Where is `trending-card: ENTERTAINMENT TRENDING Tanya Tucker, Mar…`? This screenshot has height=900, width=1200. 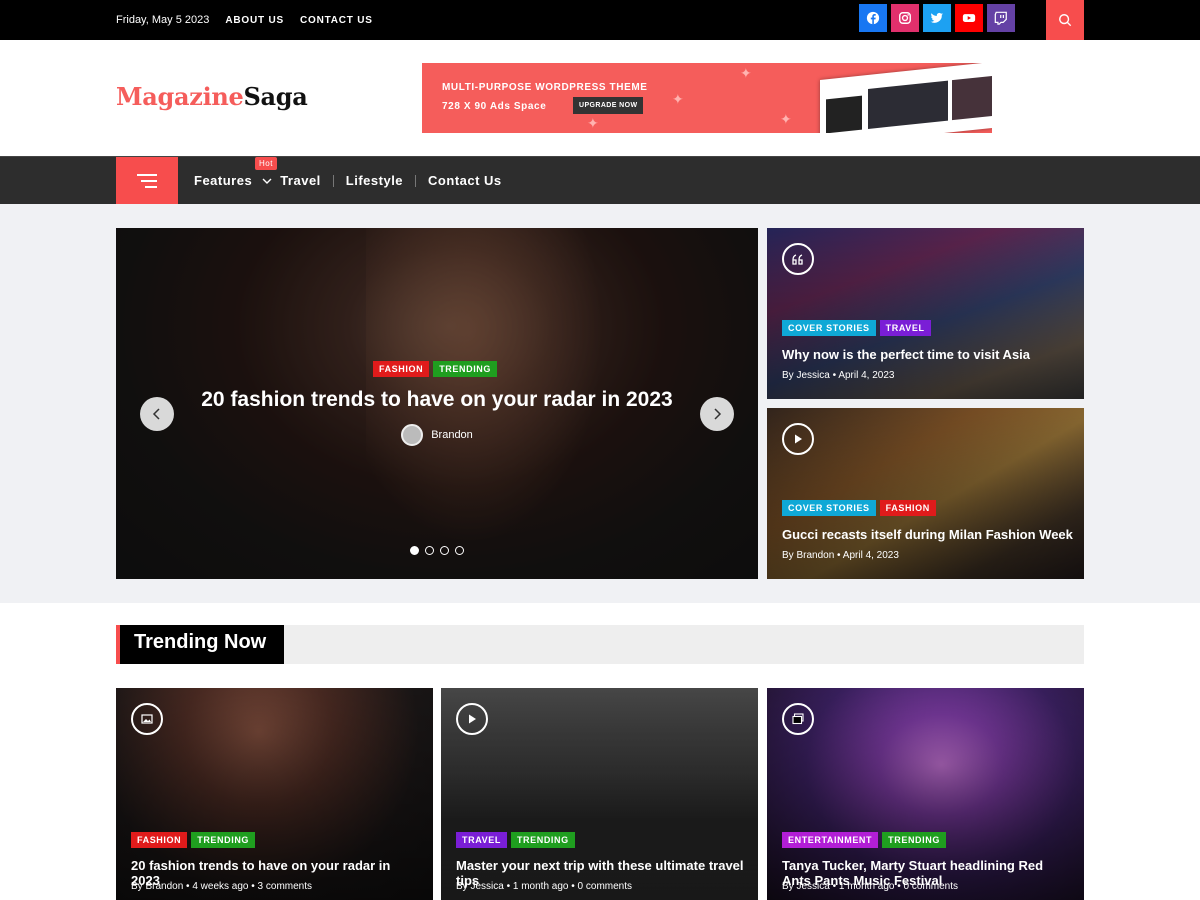 trending-card: ENTERTAINMENT TRENDING Tanya Tucker, Mar… is located at coordinates (925, 794).